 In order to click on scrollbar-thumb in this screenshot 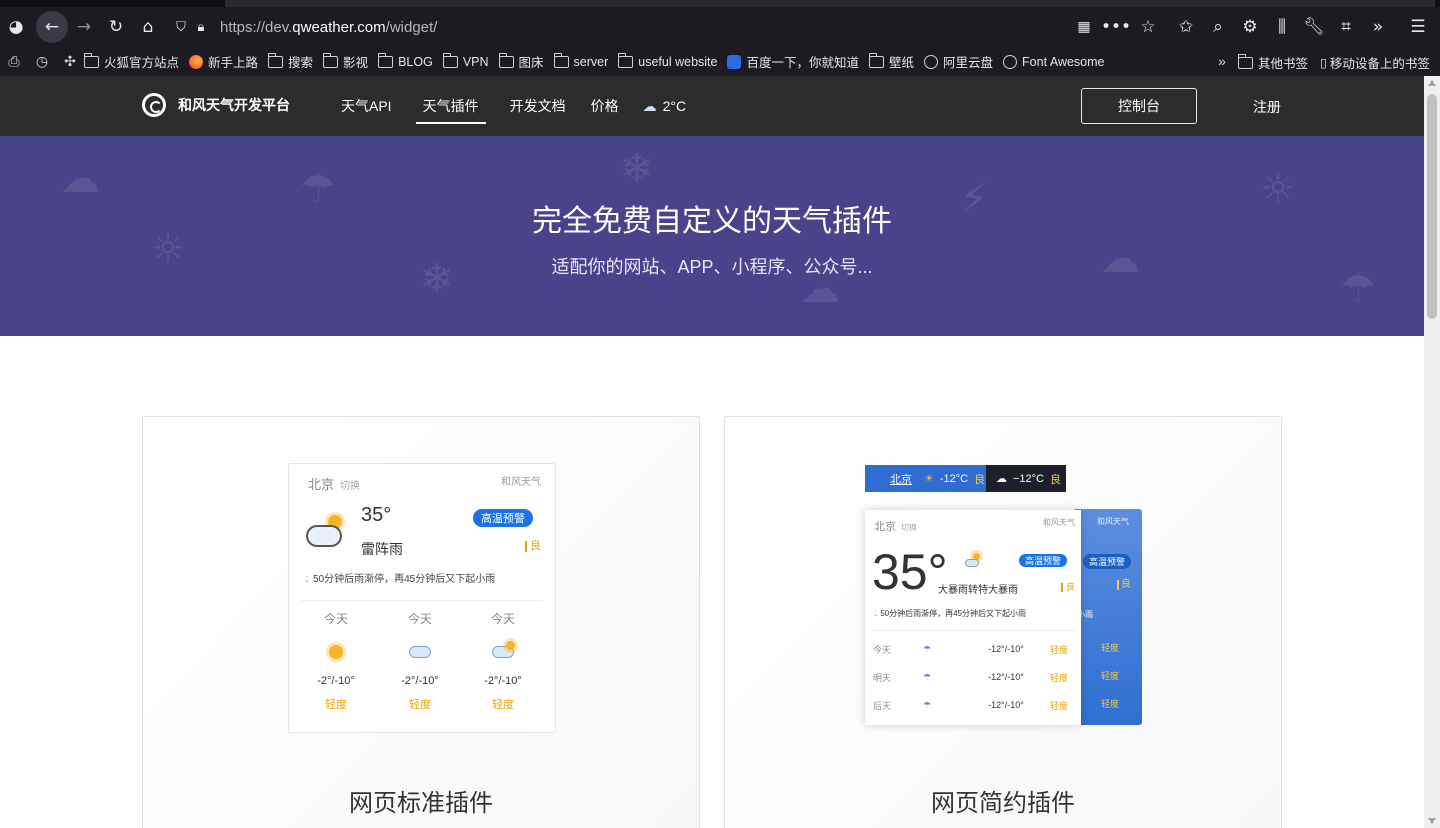, I will do `click(1432, 206)`.